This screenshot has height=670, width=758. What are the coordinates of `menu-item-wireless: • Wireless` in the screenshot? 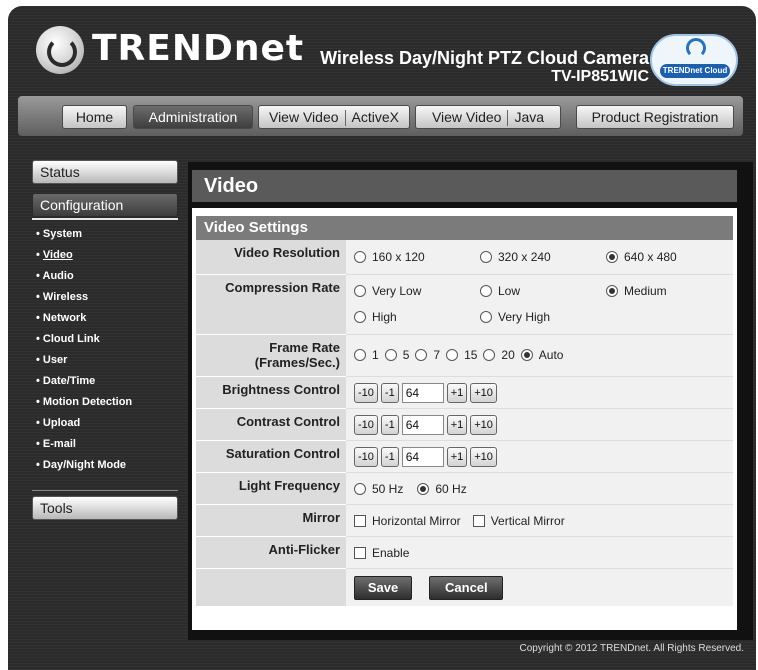 It's located at (84, 301).